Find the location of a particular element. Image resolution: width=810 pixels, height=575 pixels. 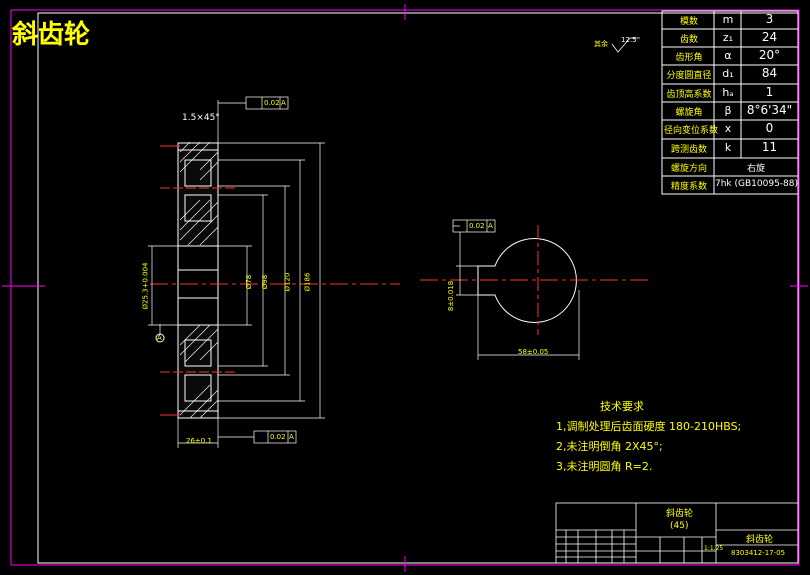

param-value: 11 is located at coordinates (769, 147).